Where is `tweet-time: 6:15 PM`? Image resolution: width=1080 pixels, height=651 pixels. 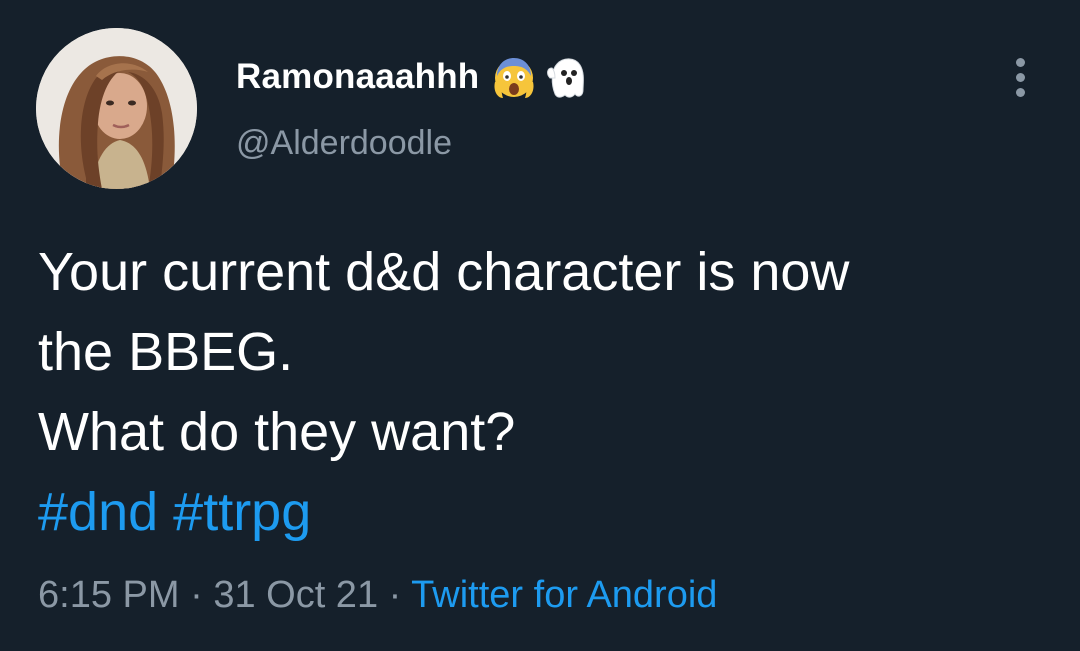
tweet-time: 6:15 PM is located at coordinates (109, 595).